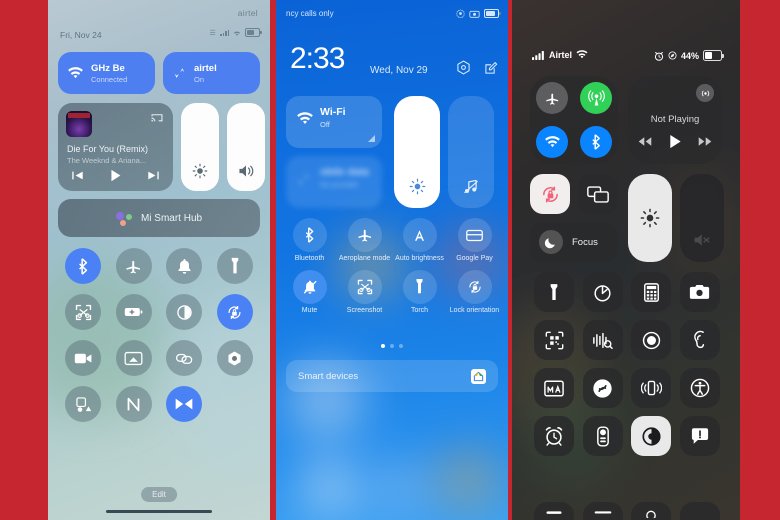 This screenshot has width=780, height=520. What do you see at coordinates (108, 68) in the screenshot?
I see `wifi-ssid: GHz Be` at bounding box center [108, 68].